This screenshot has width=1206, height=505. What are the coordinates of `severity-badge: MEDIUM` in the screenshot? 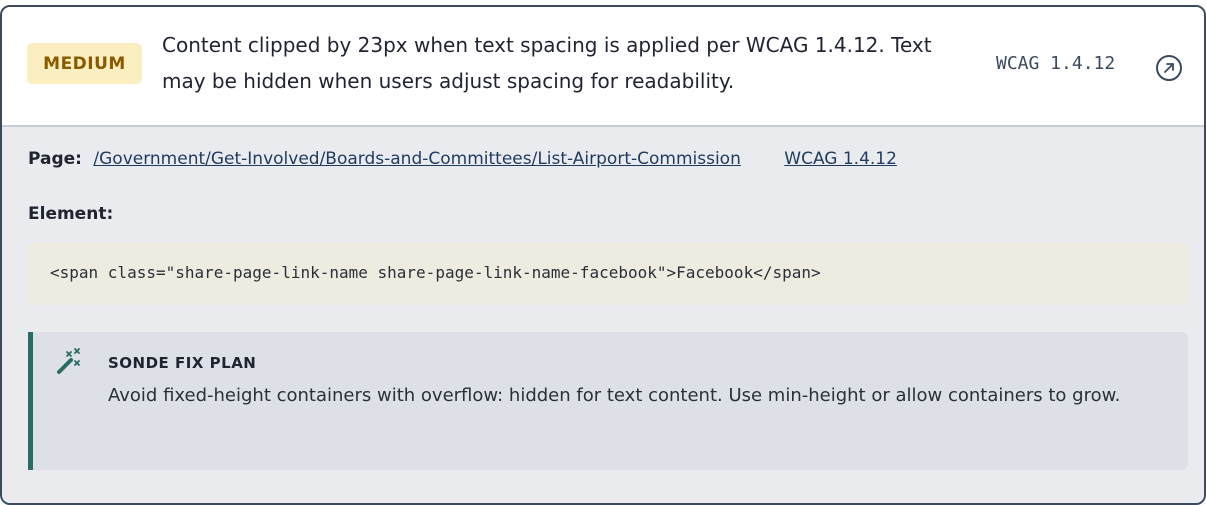 It's located at (84, 63).